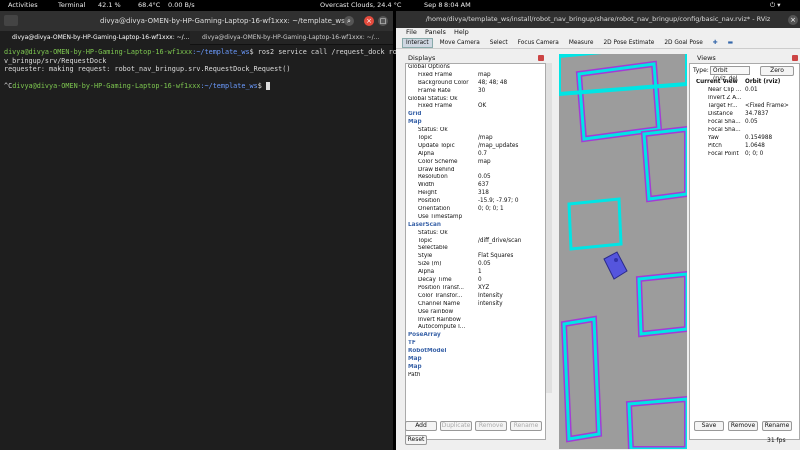  Describe the element at coordinates (743, 426) in the screenshot. I see `remove-view-button: Remove` at that location.